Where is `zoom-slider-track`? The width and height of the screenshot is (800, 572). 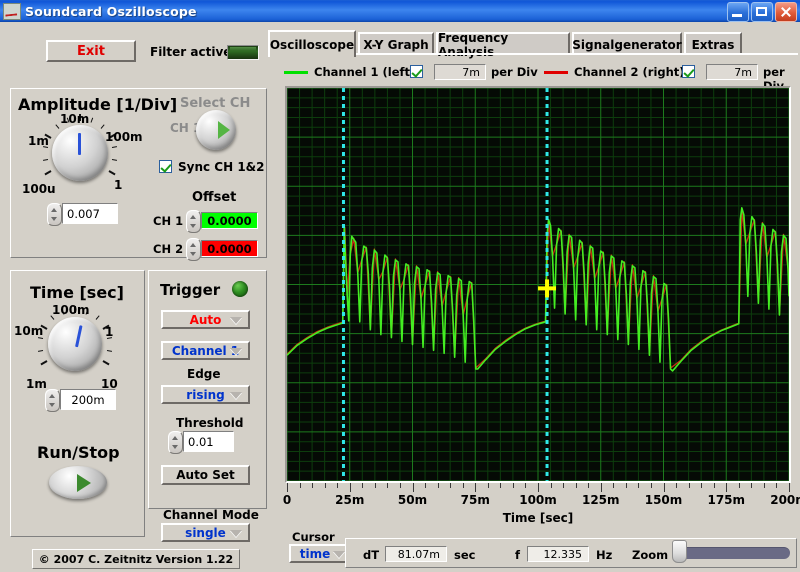
zoom-slider-track is located at coordinates (733, 553).